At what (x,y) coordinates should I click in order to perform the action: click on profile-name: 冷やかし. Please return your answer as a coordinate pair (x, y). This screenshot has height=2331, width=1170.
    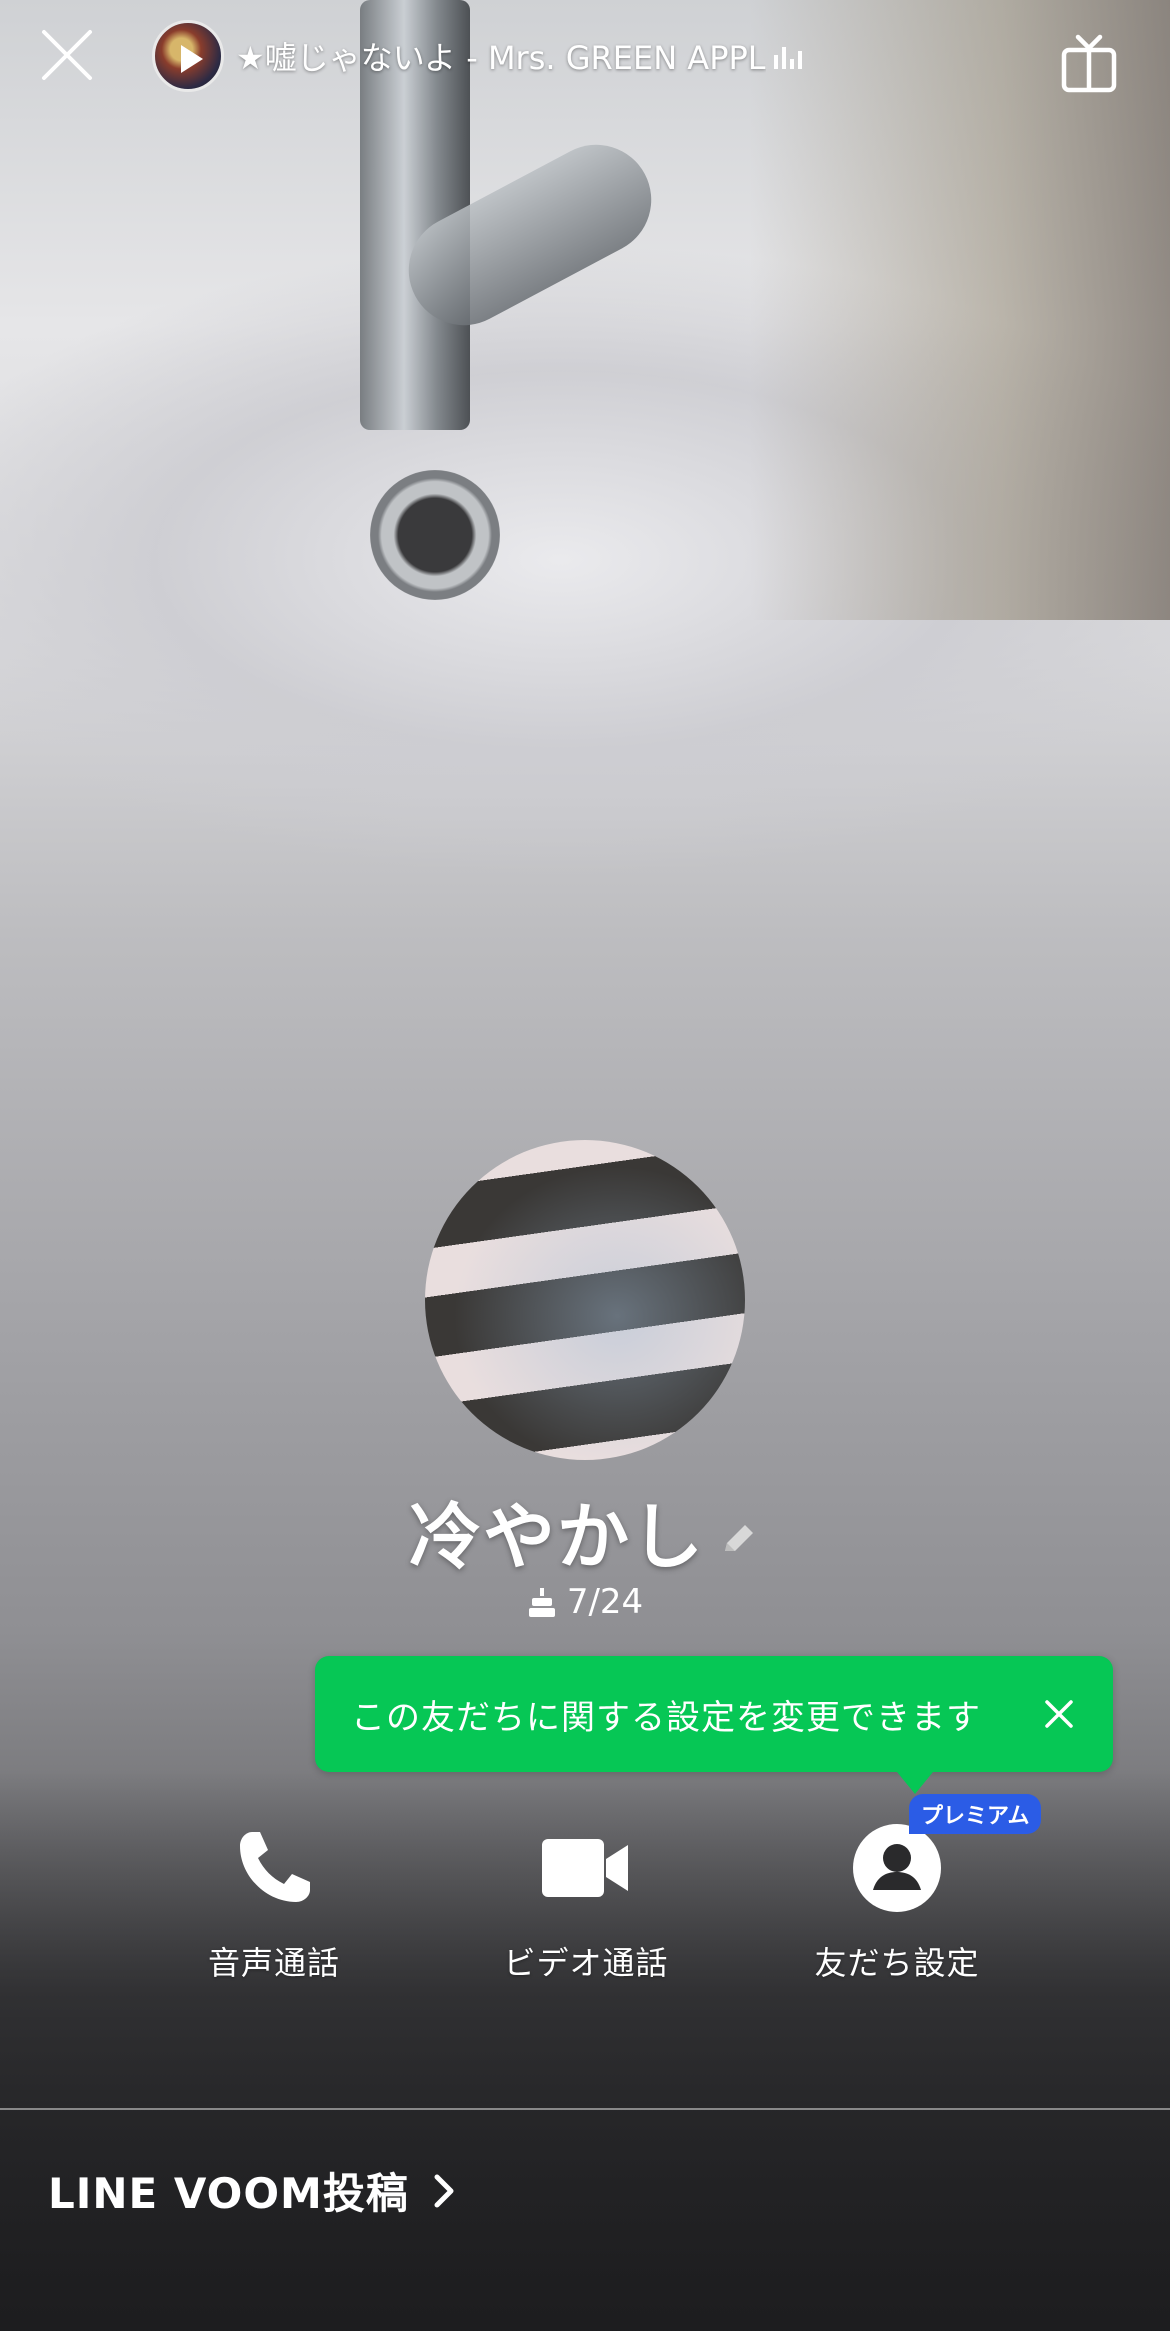
    Looking at the image, I should click on (556, 1537).